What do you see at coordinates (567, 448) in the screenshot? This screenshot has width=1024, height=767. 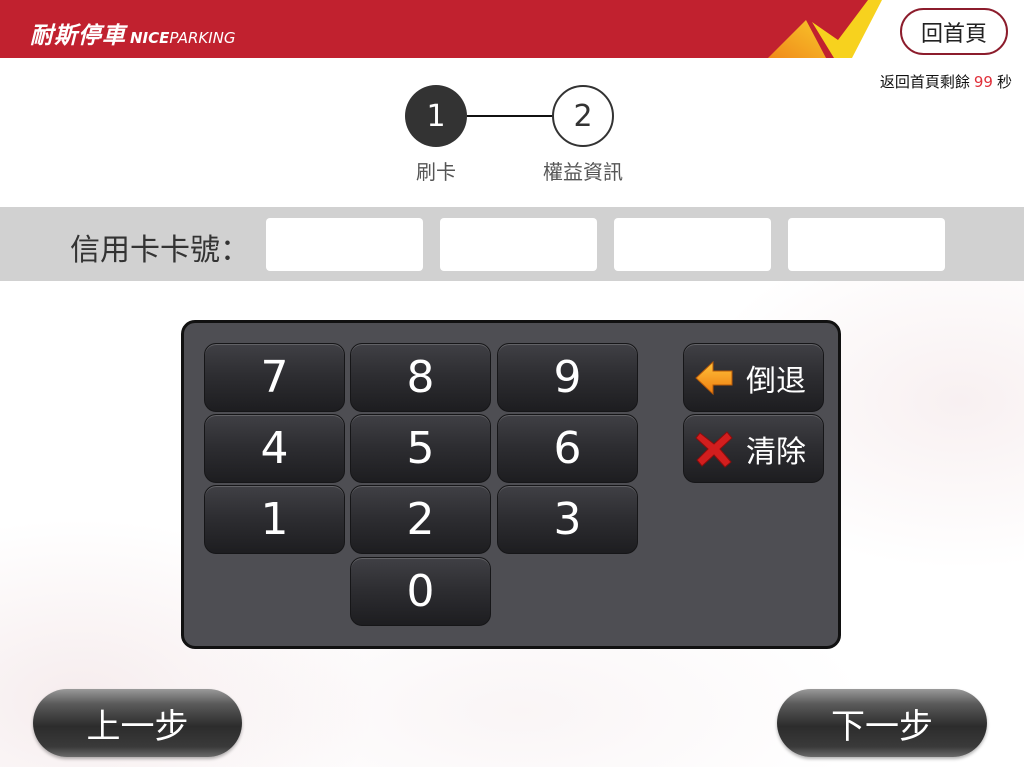 I see `key-6: 6` at bounding box center [567, 448].